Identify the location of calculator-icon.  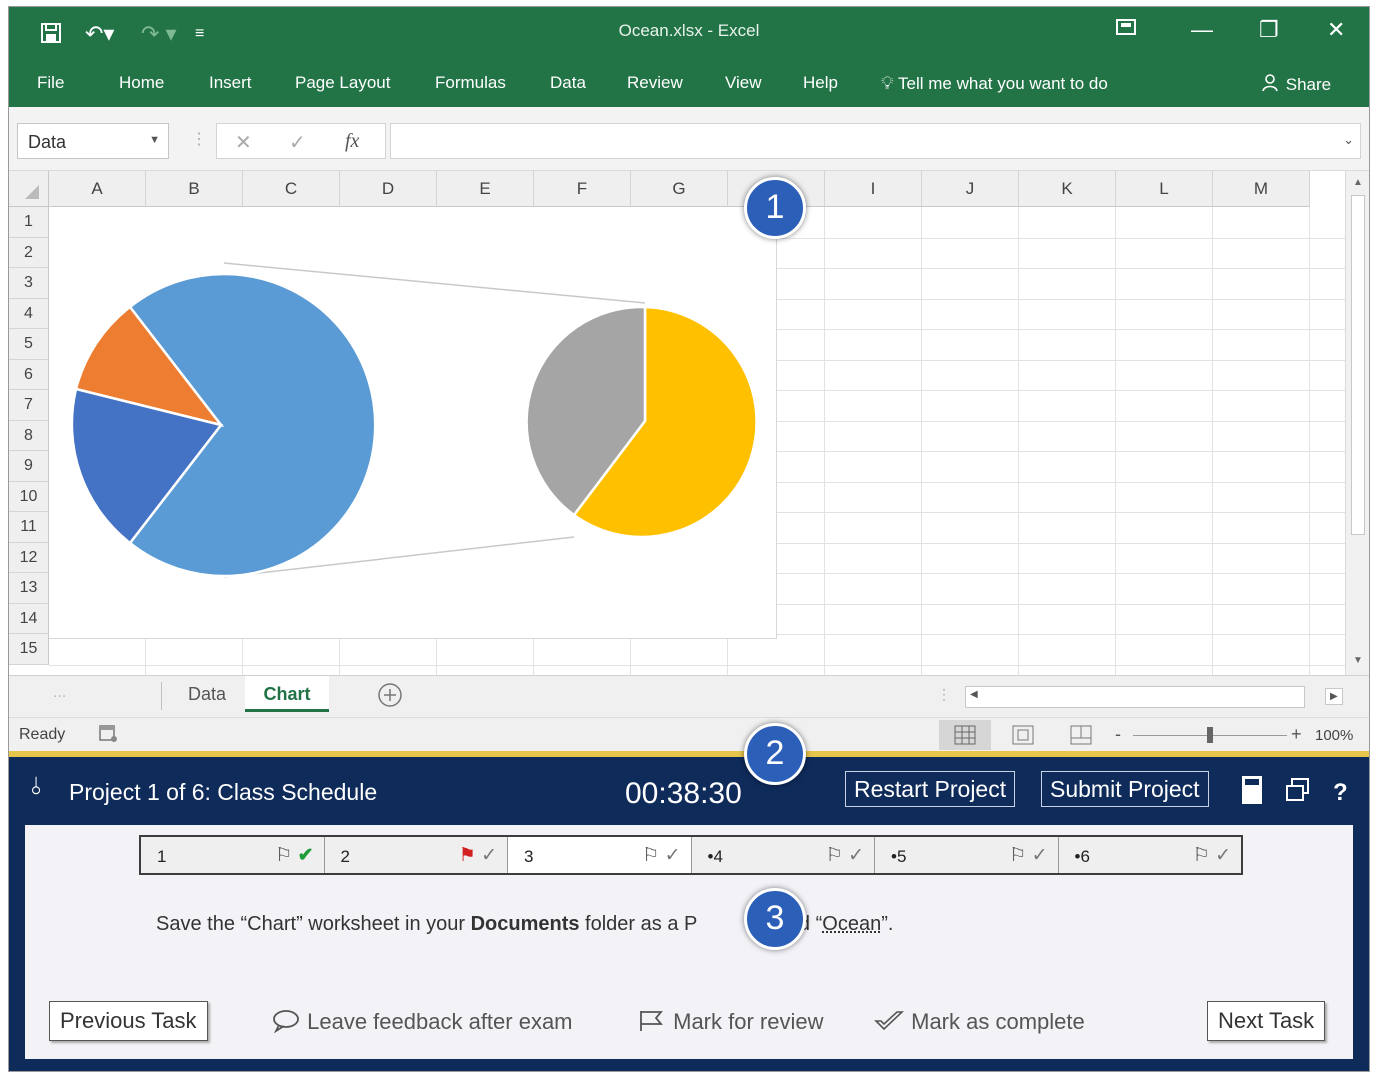
(1252, 792).